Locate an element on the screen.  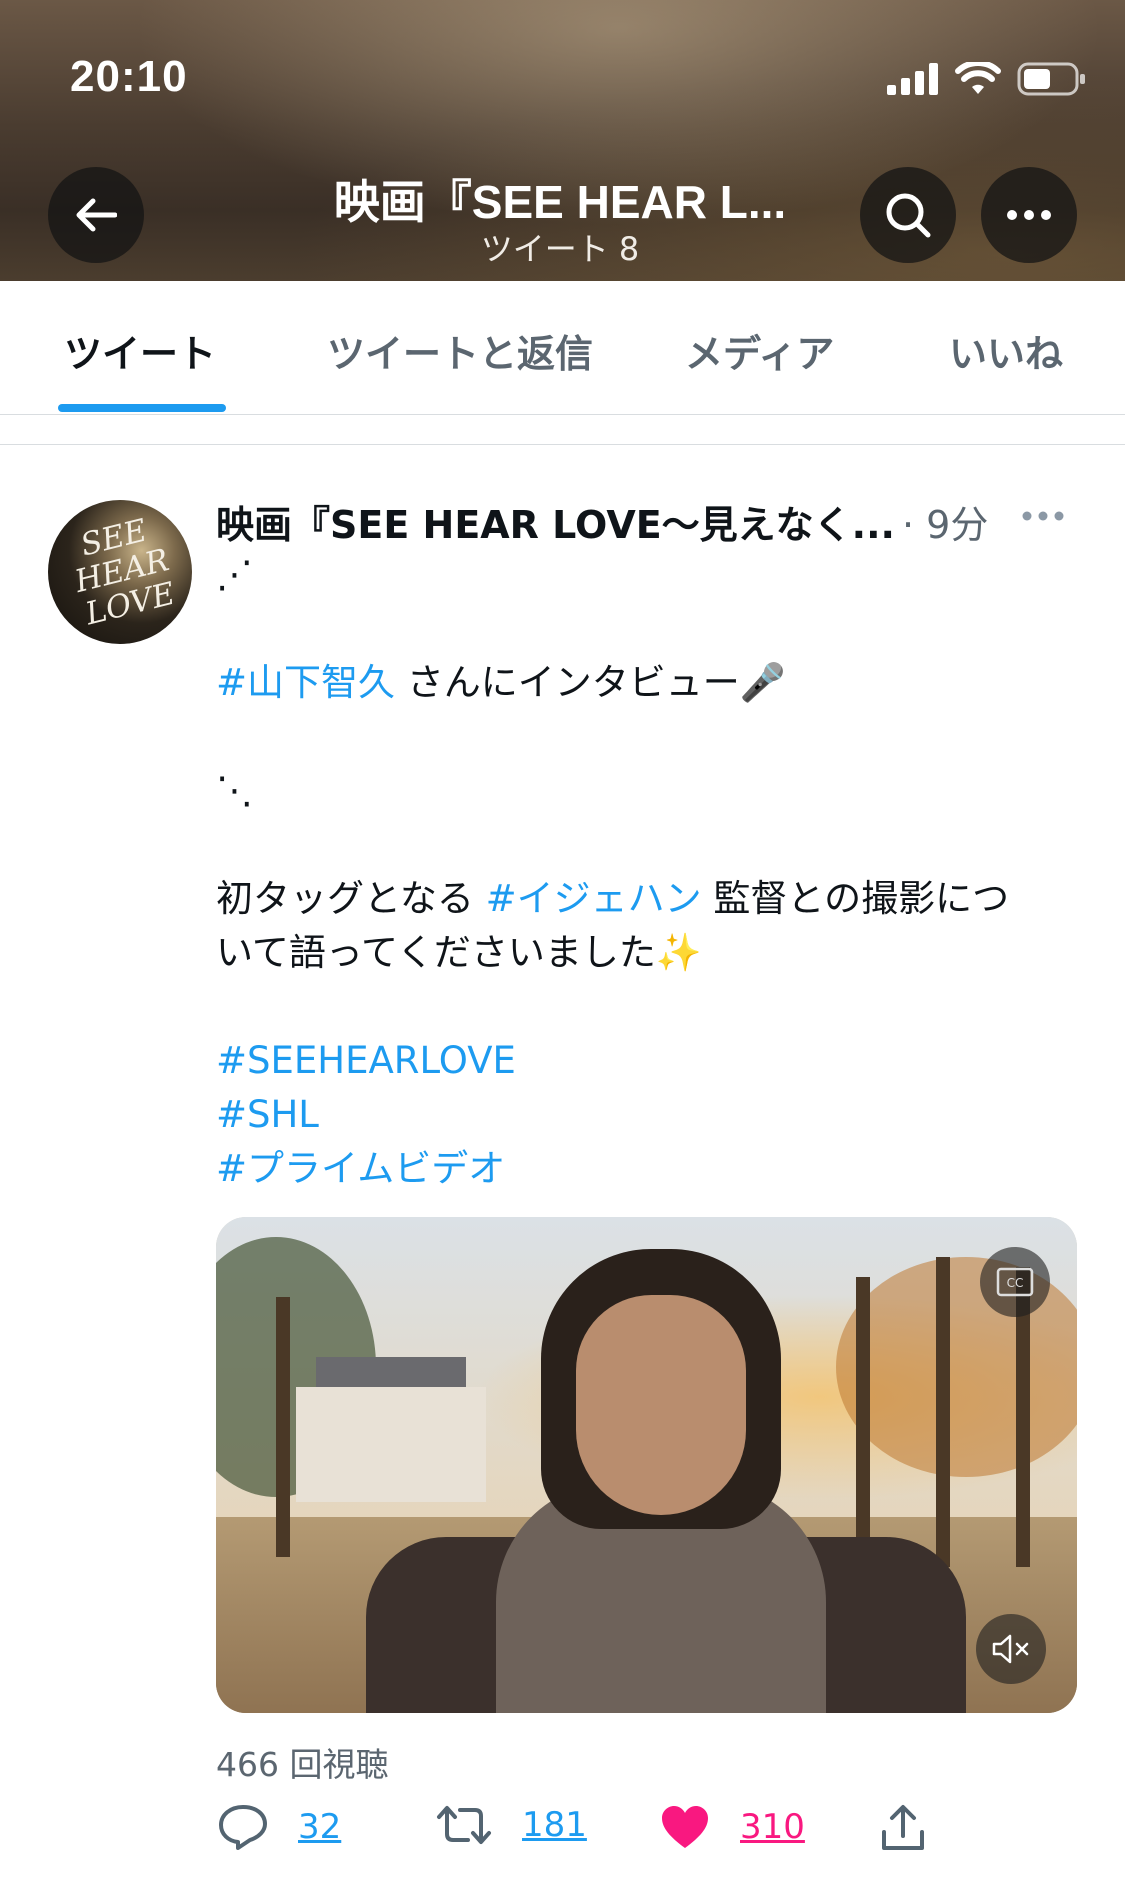
retweet-count: 181 is located at coordinates (554, 1825).